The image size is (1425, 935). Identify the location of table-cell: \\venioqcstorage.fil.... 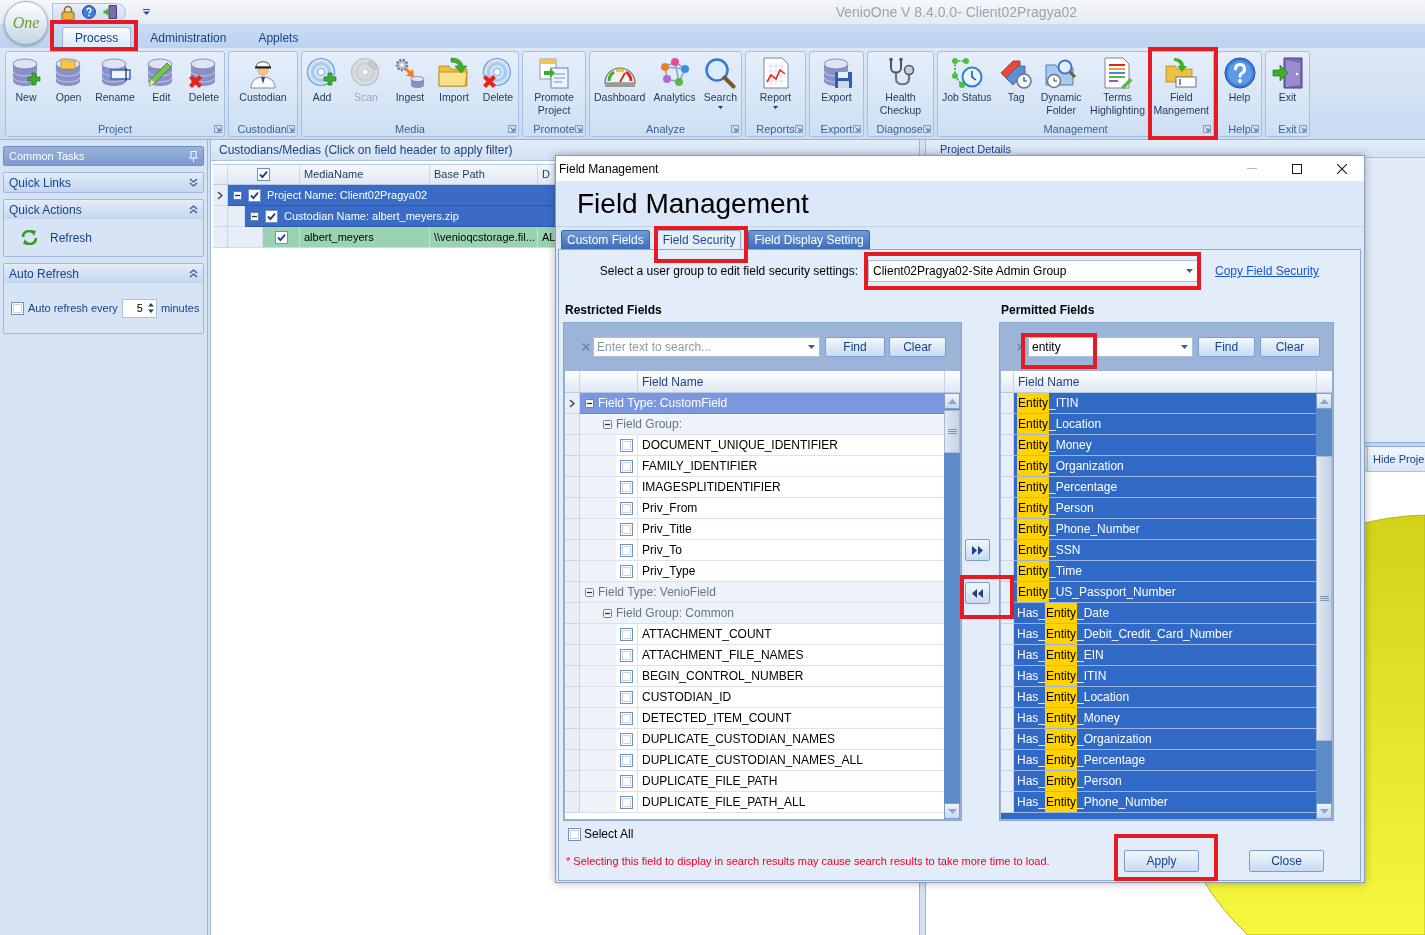
(484, 237).